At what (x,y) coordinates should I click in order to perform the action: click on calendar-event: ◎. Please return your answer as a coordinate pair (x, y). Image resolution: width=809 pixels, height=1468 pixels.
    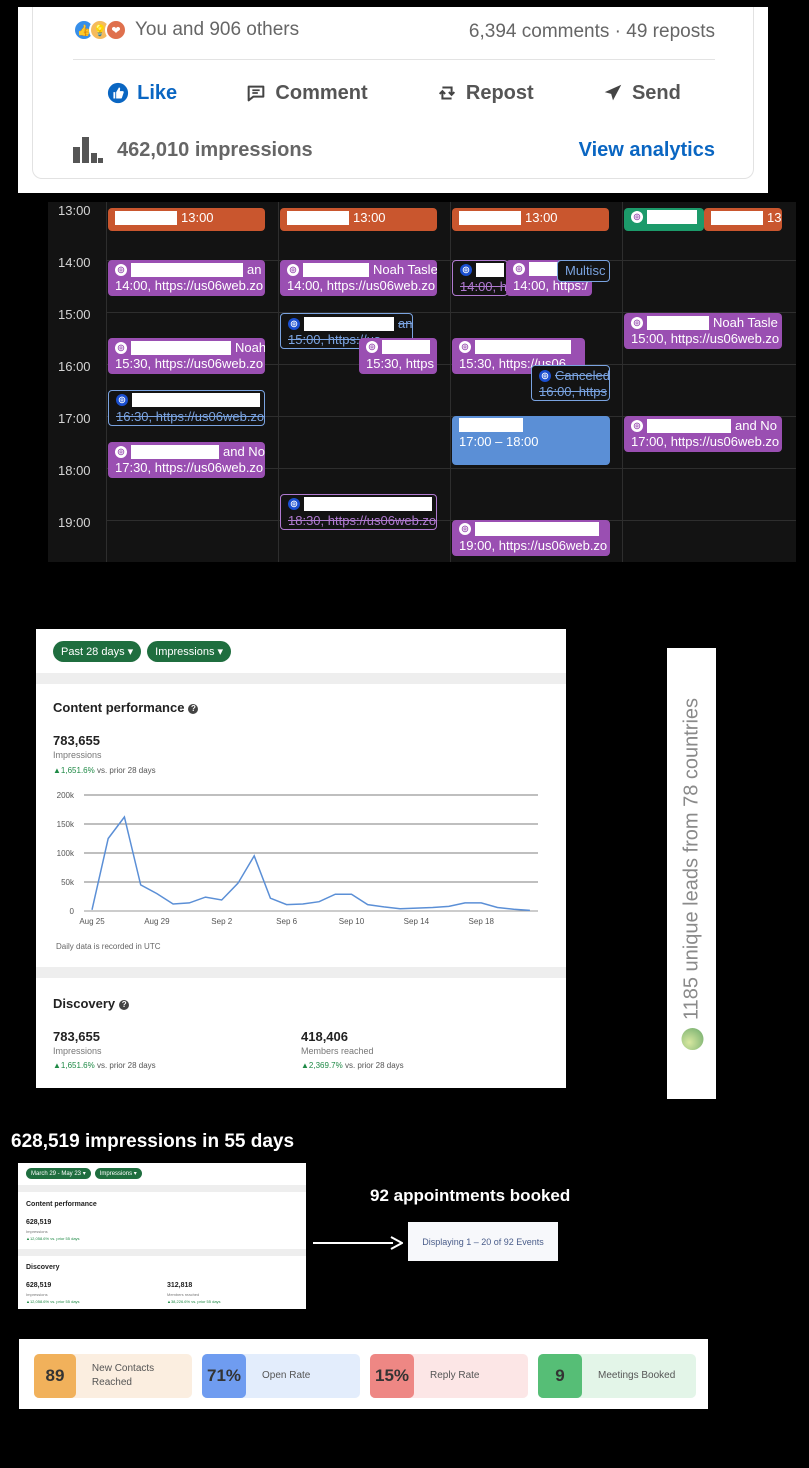
    Looking at the image, I should click on (664, 219).